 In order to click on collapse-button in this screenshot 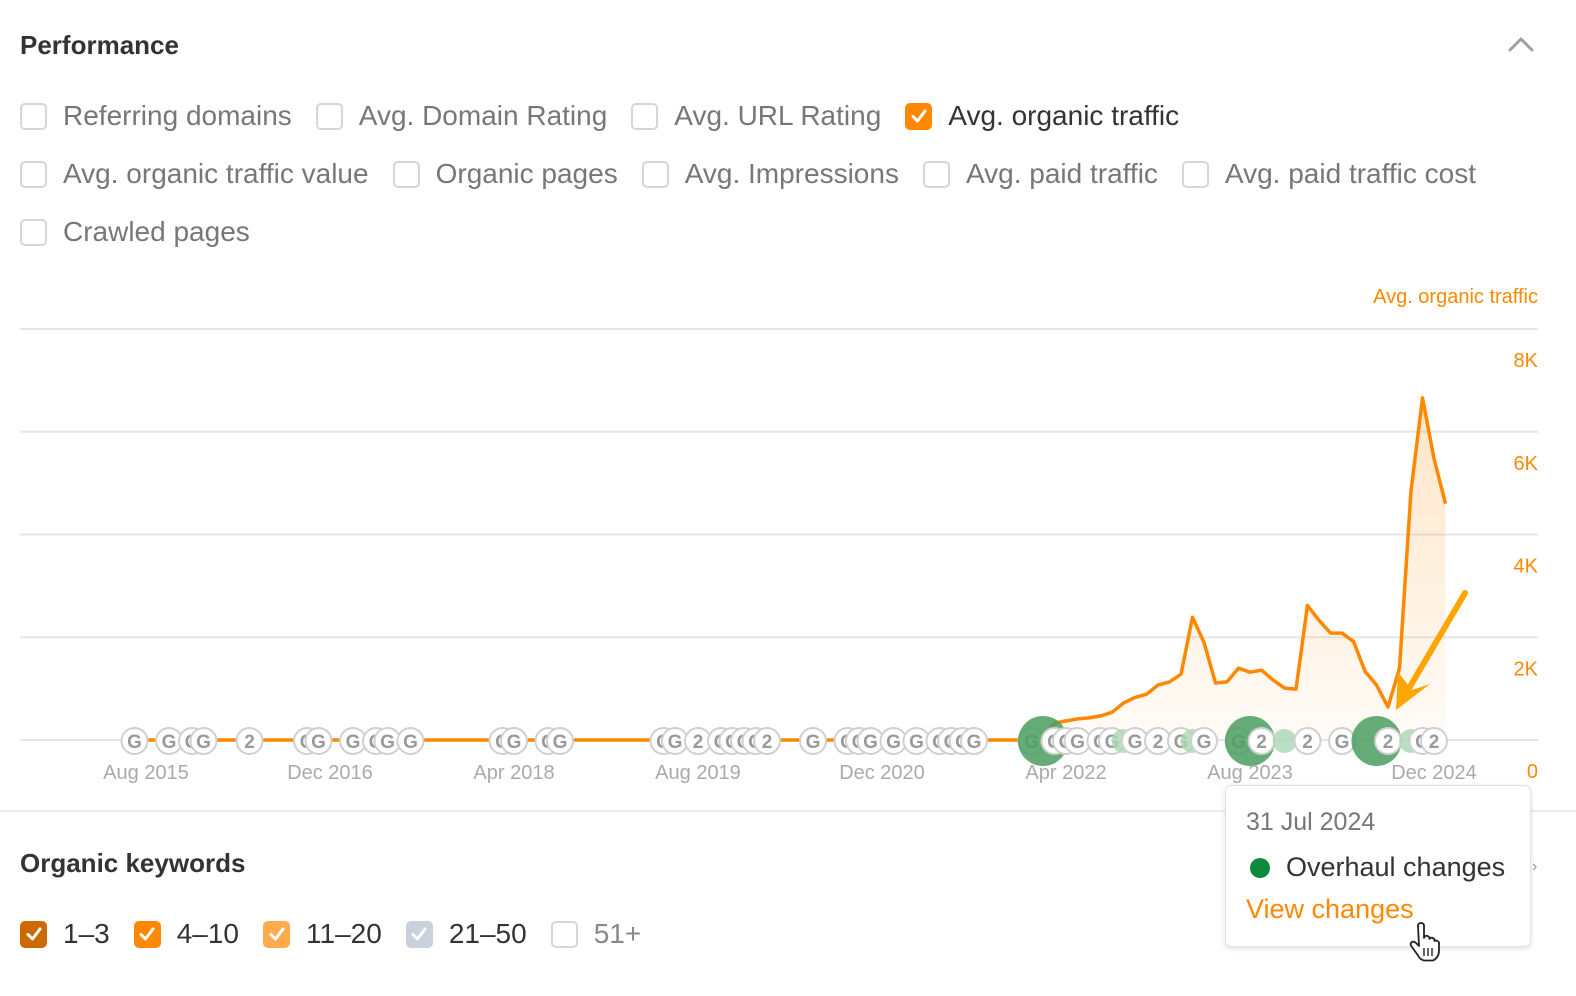, I will do `click(1521, 44)`.